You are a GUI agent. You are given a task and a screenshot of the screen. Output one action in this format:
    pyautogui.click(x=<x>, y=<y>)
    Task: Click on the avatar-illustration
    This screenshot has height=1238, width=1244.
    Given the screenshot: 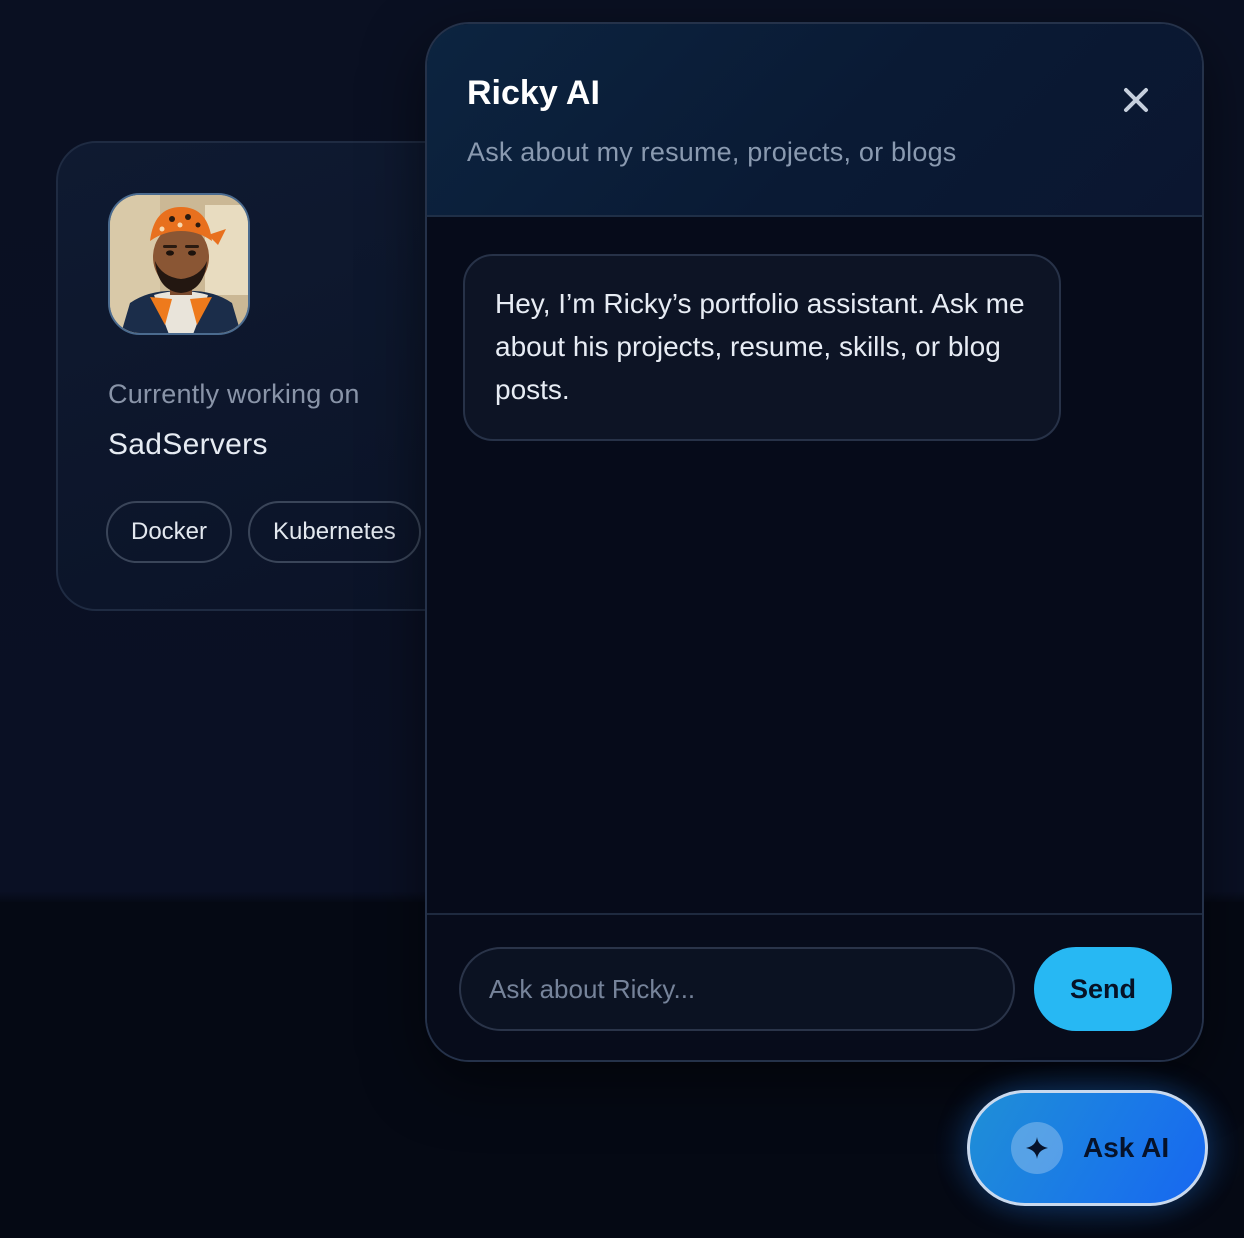 What is the action you would take?
    pyautogui.click(x=179, y=264)
    